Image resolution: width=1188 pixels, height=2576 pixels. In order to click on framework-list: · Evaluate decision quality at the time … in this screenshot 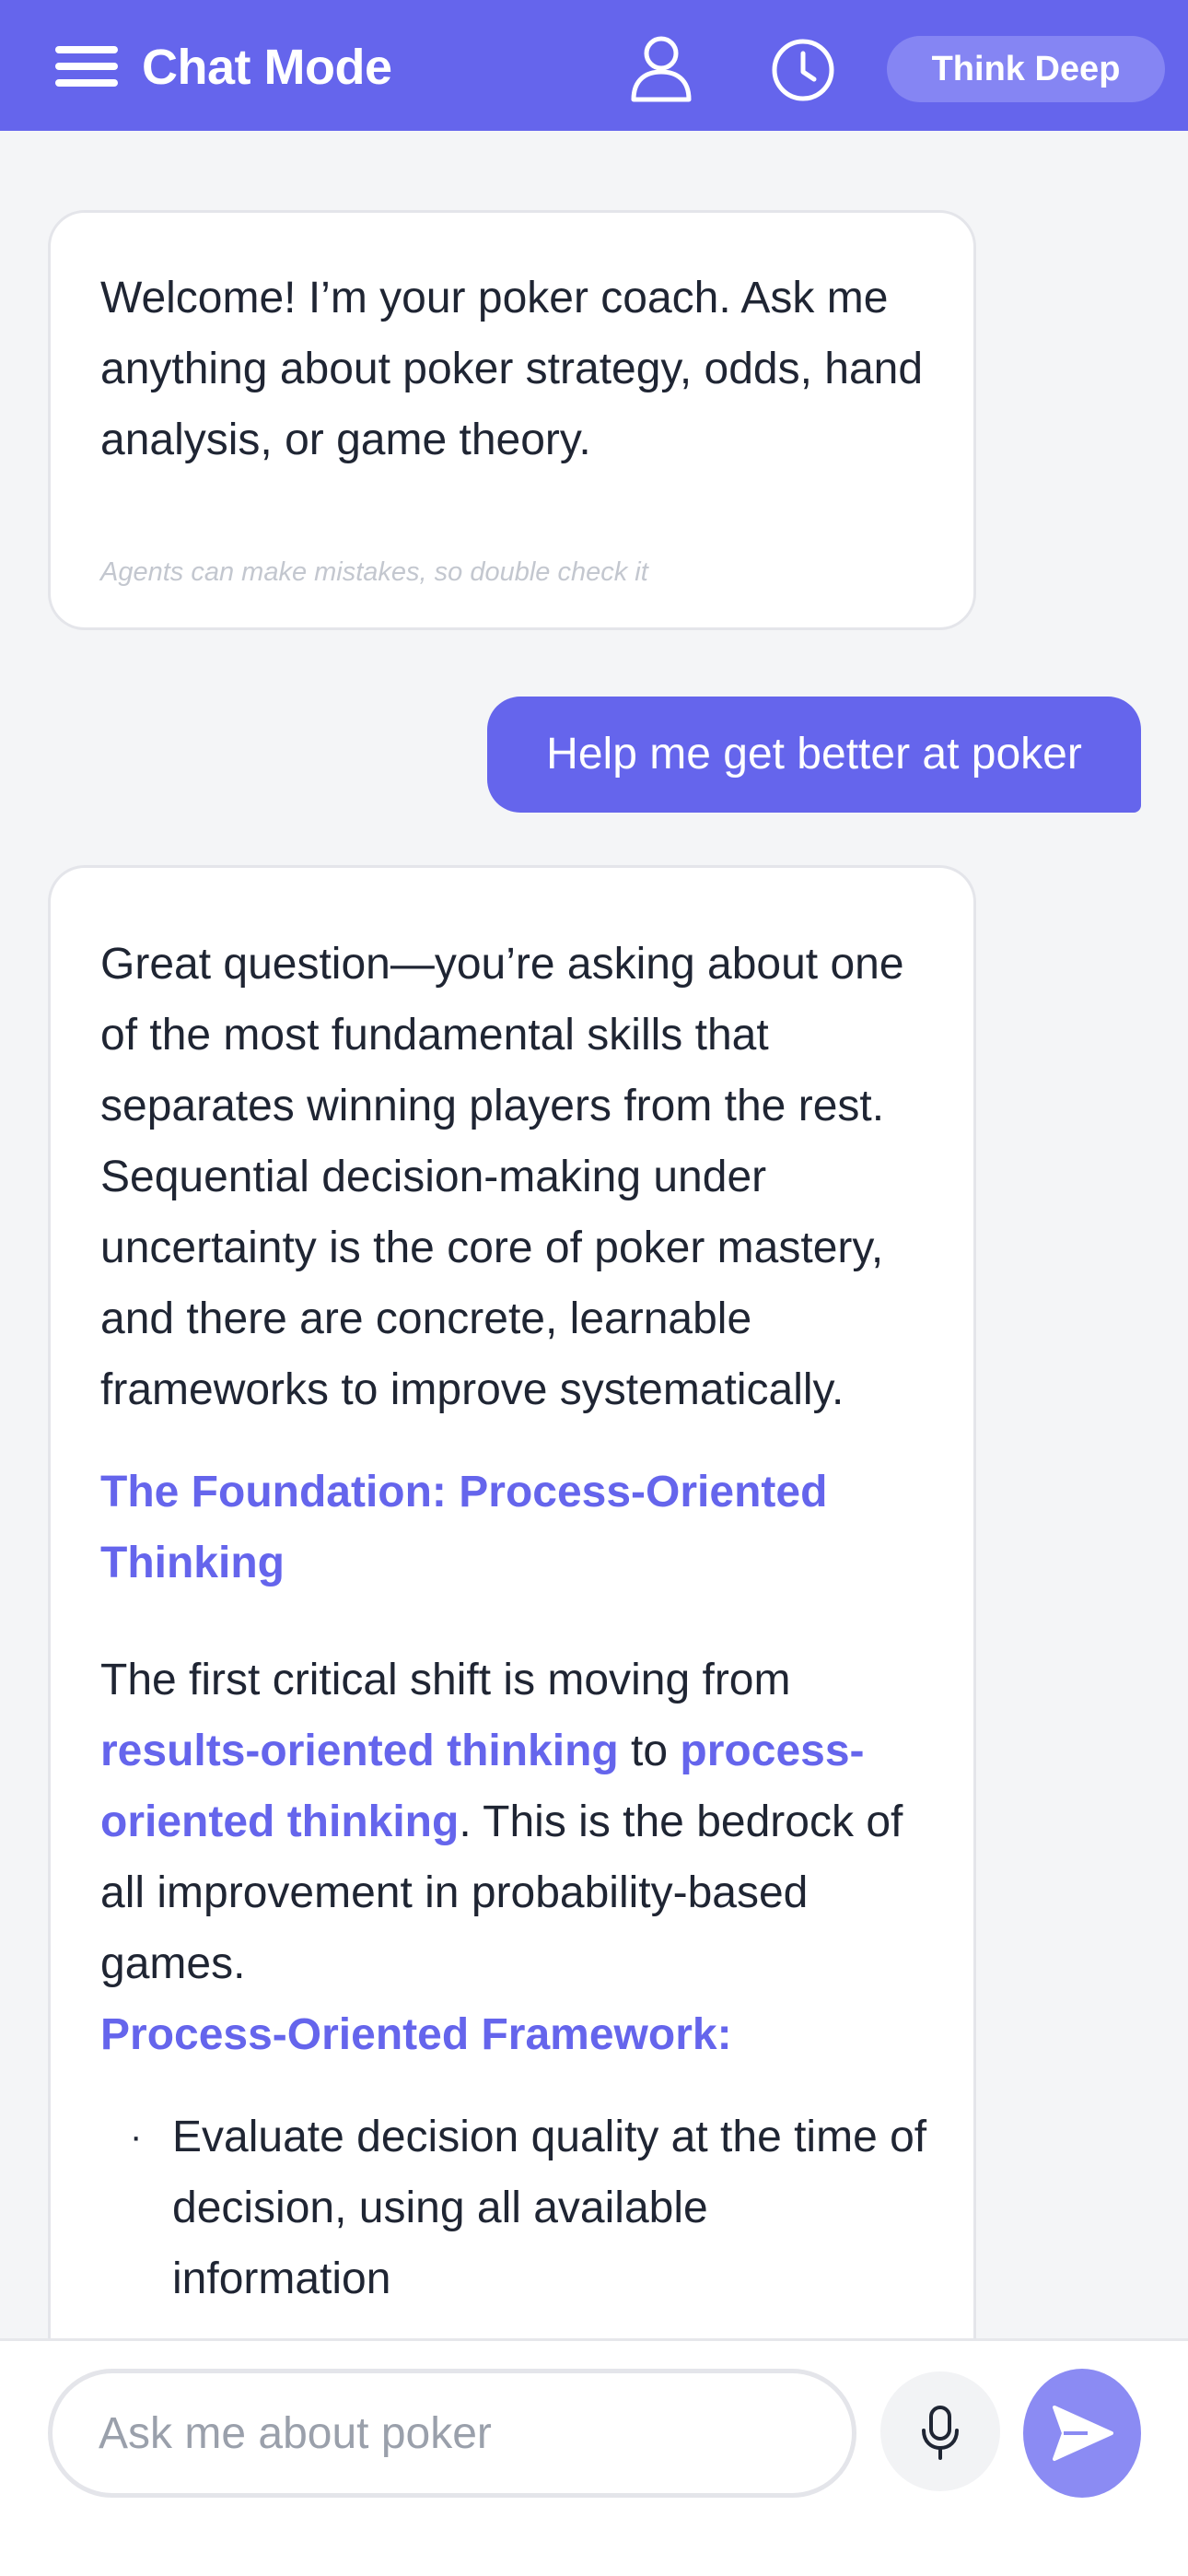, I will do `click(519, 2208)`.